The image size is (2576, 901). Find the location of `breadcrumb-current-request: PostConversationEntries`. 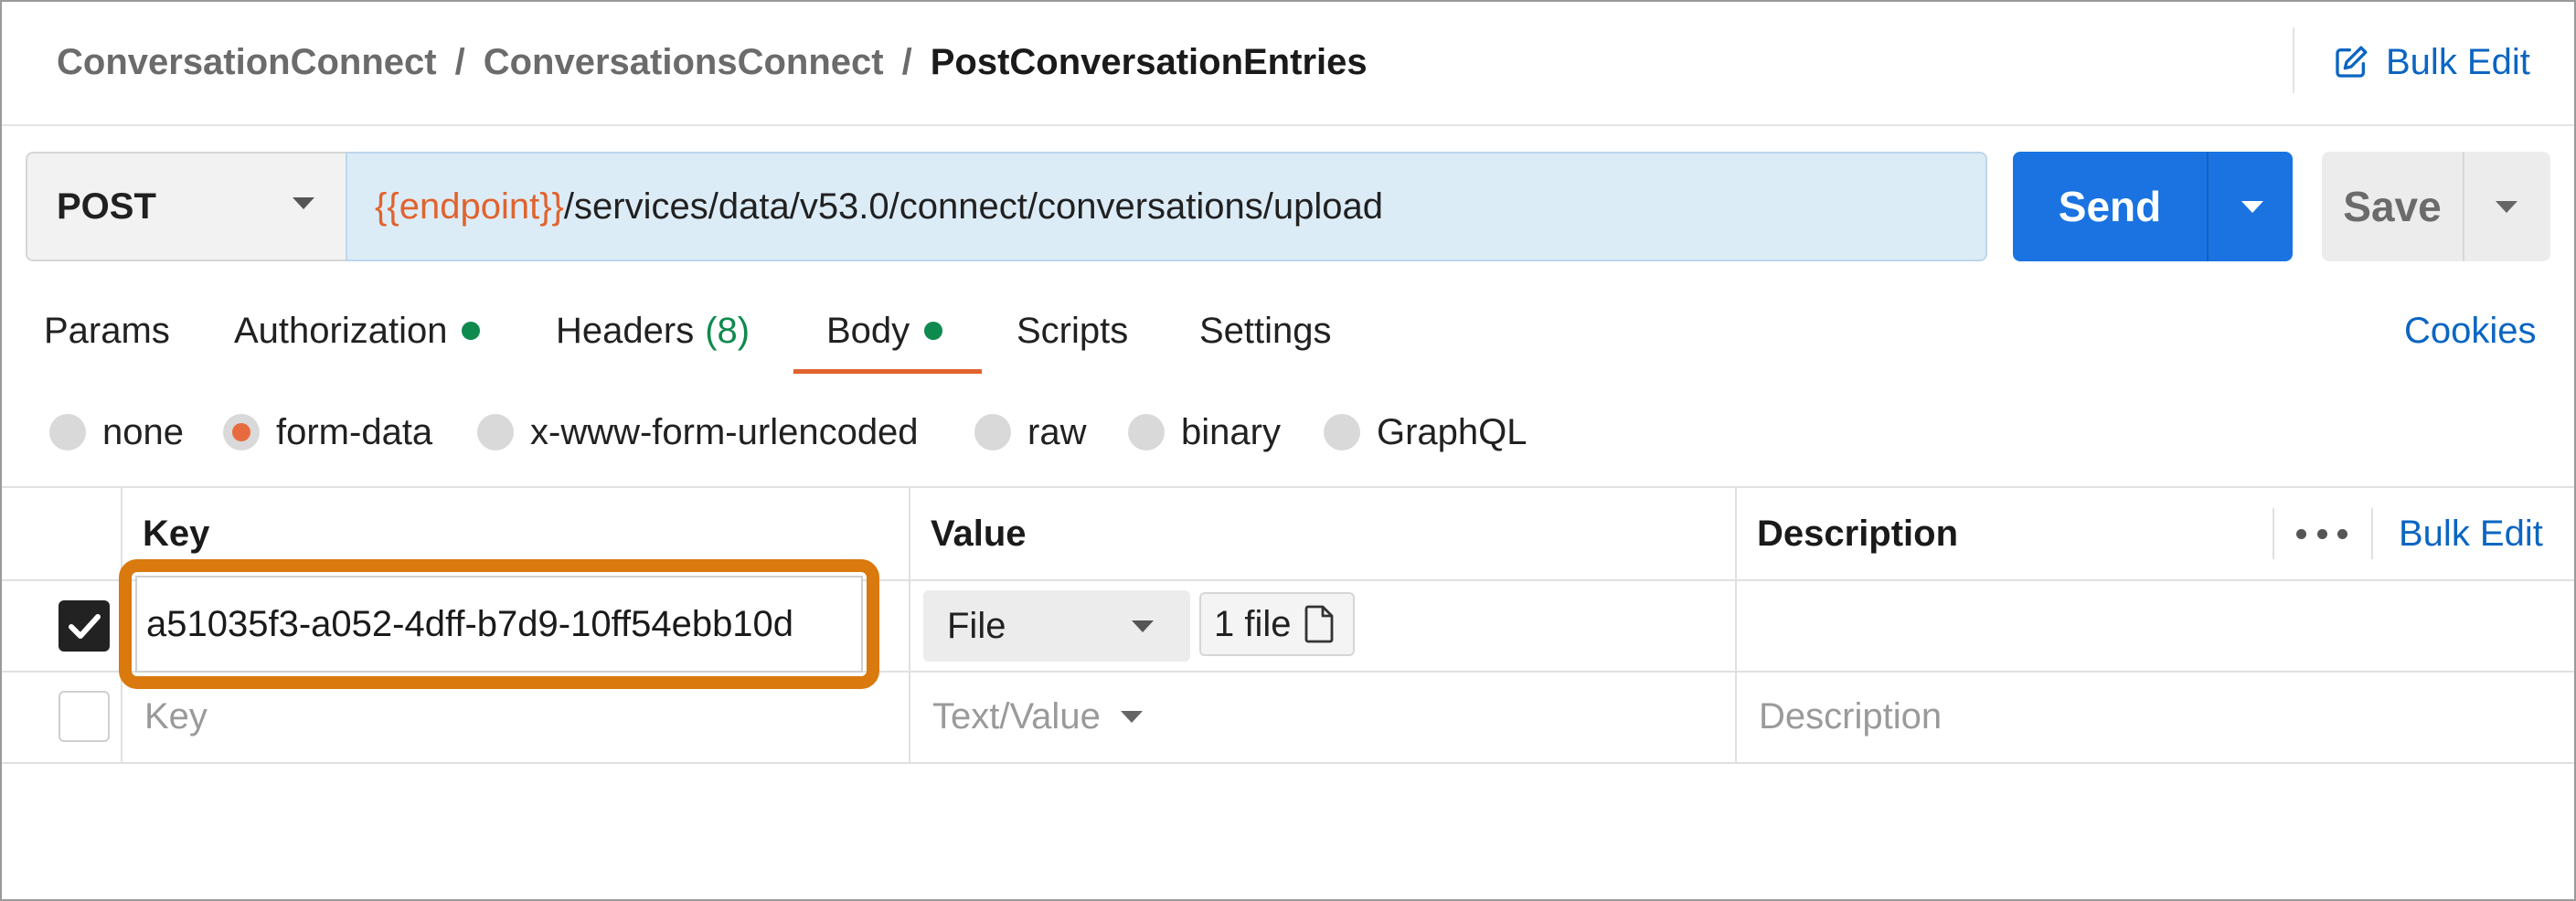

breadcrumb-current-request: PostConversationEntries is located at coordinates (1150, 62).